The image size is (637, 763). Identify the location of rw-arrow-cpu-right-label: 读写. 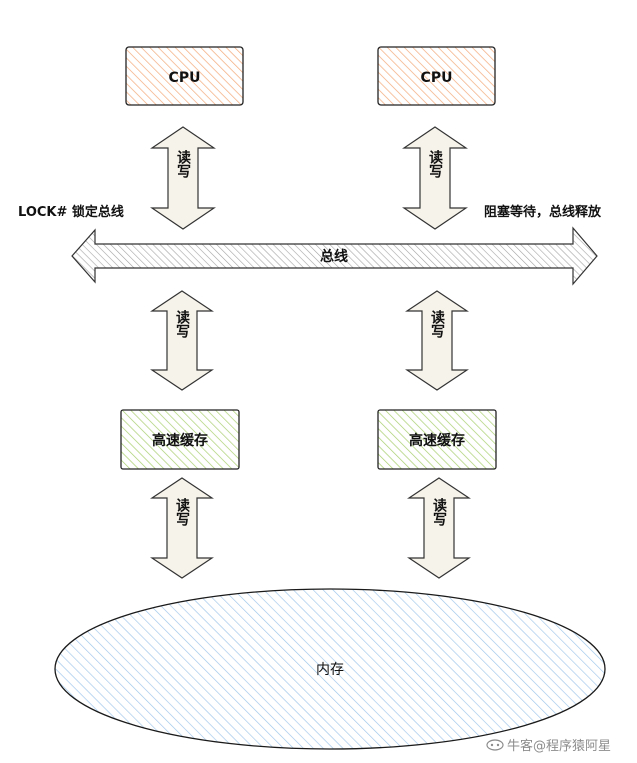
(435, 164).